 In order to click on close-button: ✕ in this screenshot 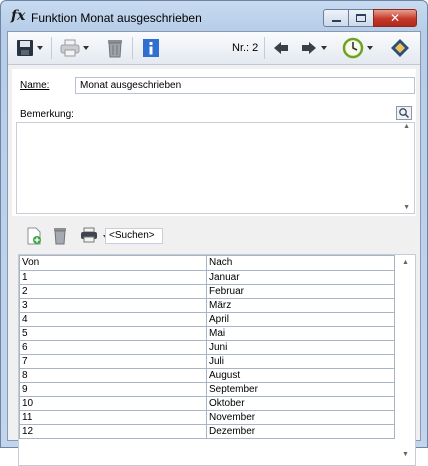, I will do `click(395, 18)`.